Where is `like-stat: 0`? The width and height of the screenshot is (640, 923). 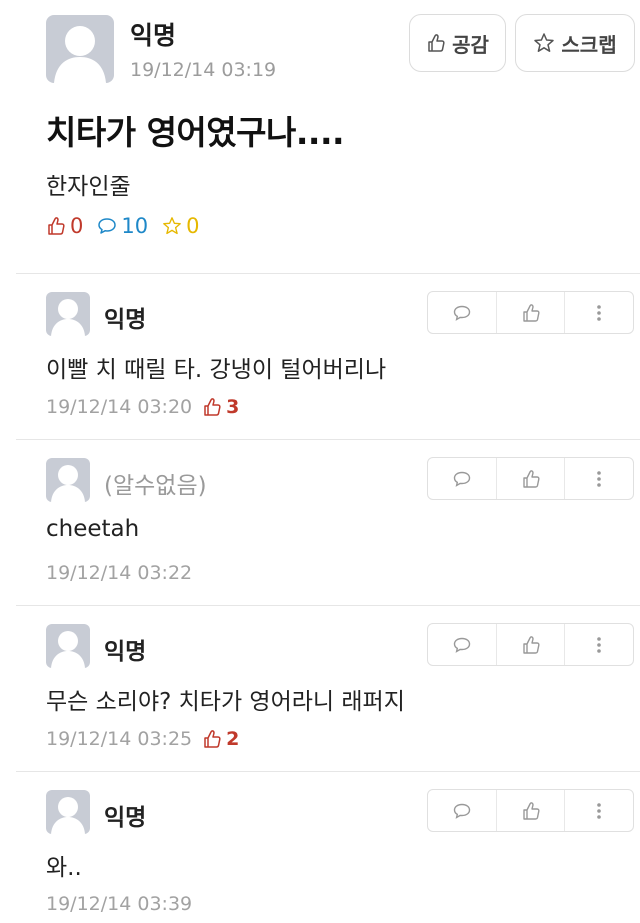
like-stat: 0 is located at coordinates (64, 226).